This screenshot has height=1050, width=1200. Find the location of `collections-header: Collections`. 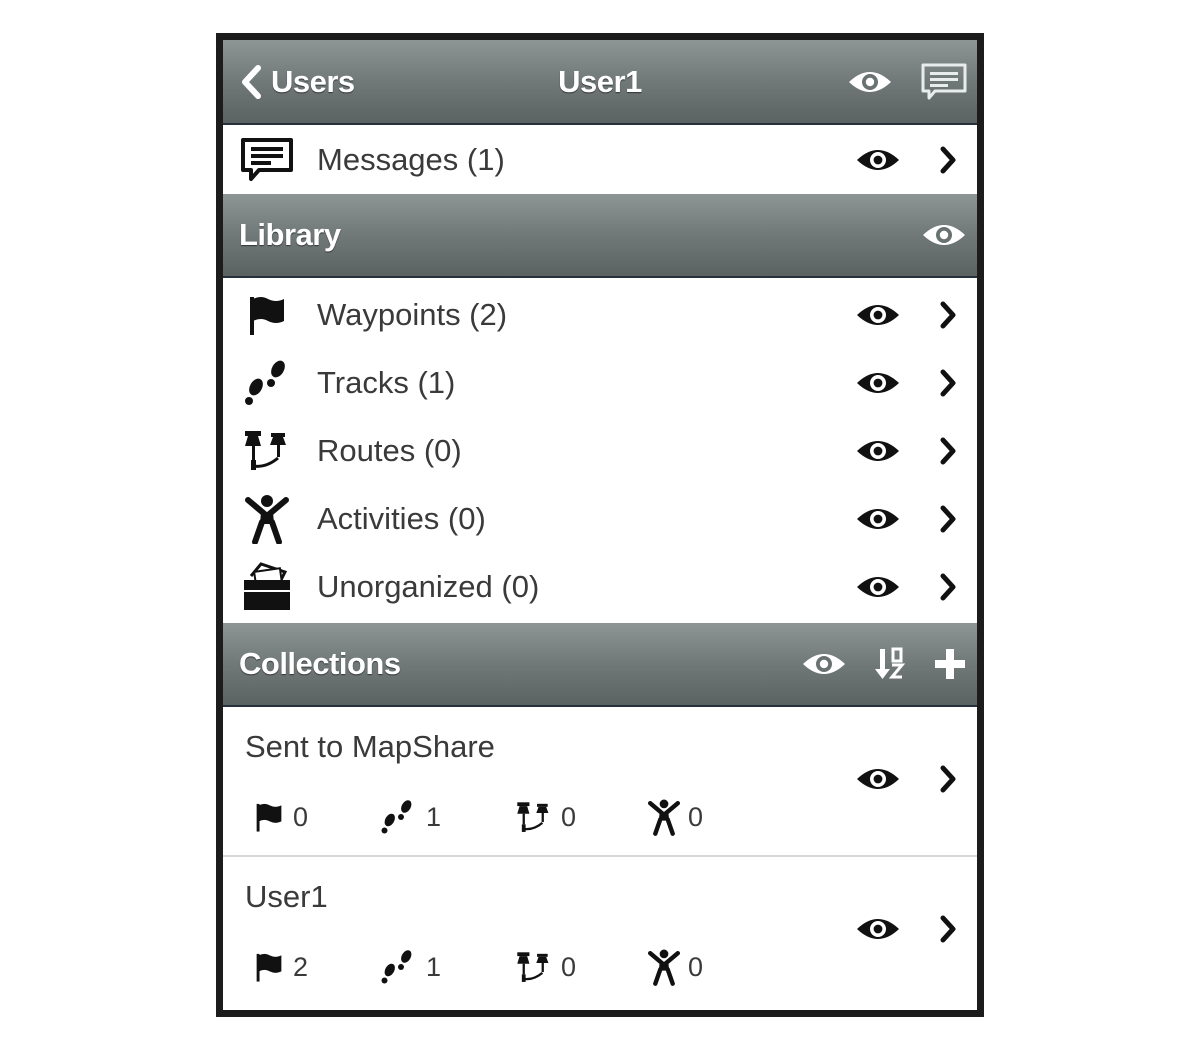

collections-header: Collections is located at coordinates (600, 665).